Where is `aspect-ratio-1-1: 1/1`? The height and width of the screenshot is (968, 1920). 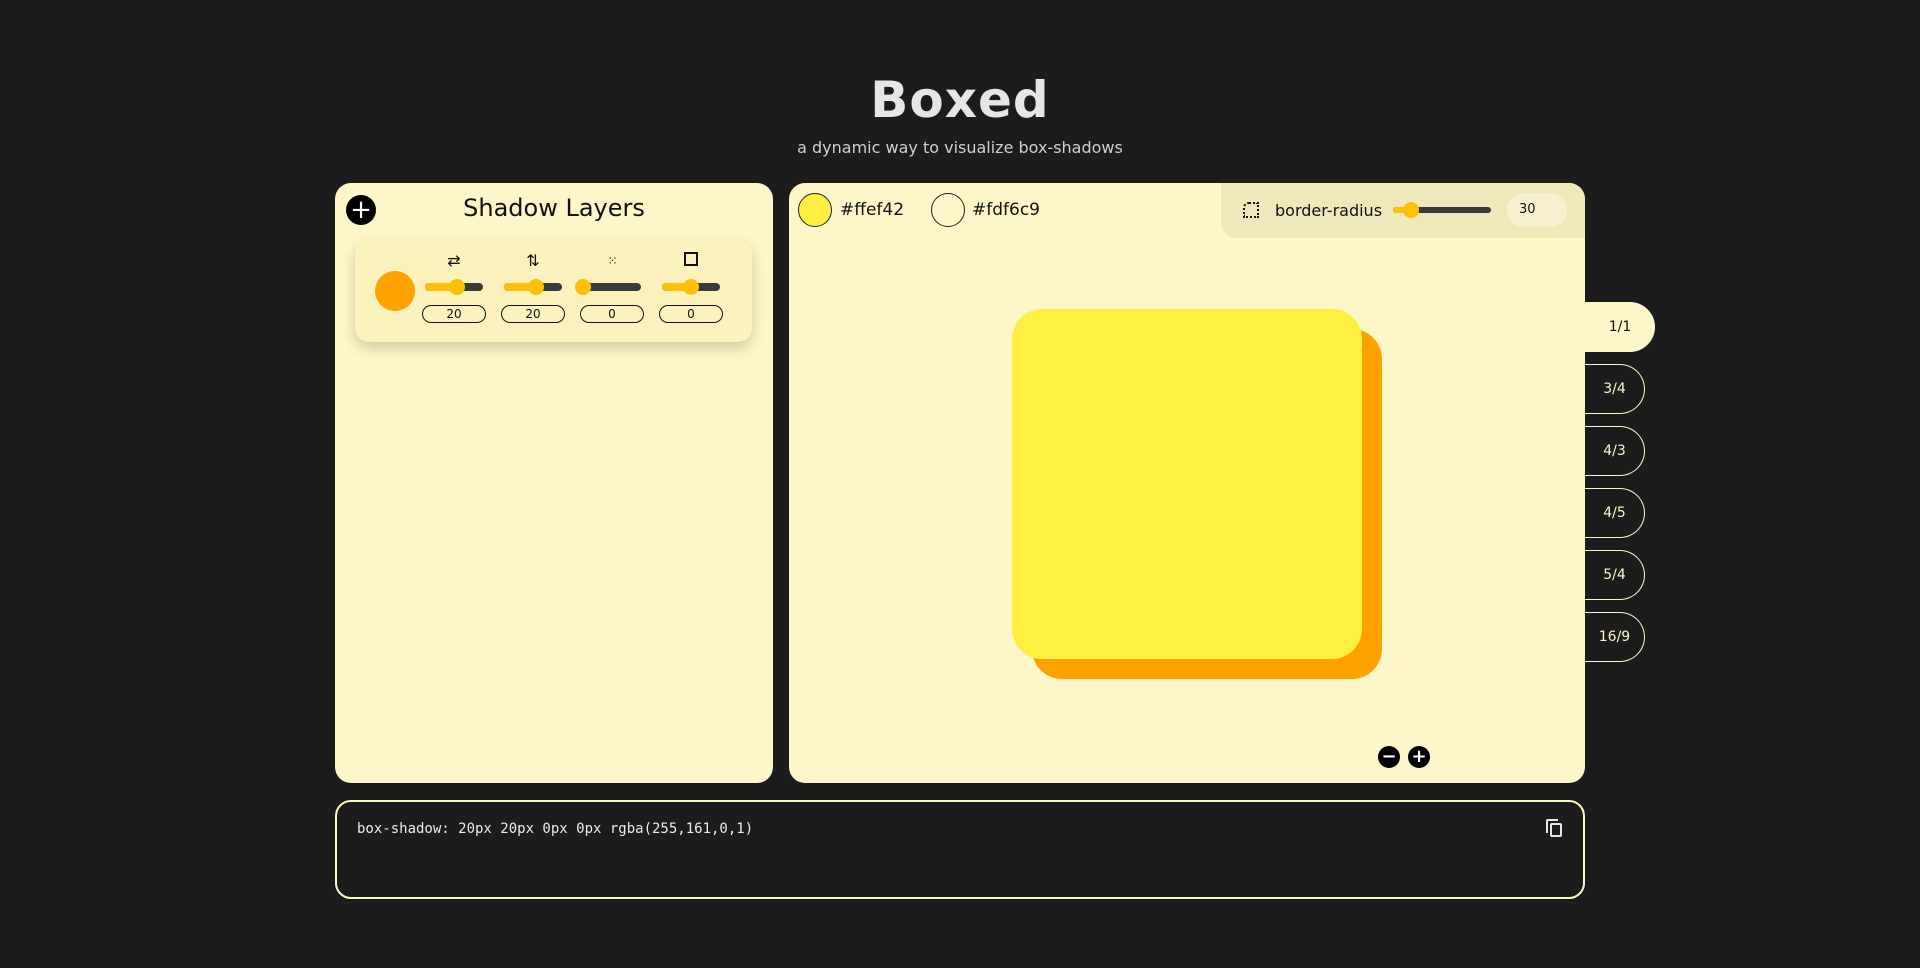
aspect-ratio-1-1: 1/1 is located at coordinates (1620, 327).